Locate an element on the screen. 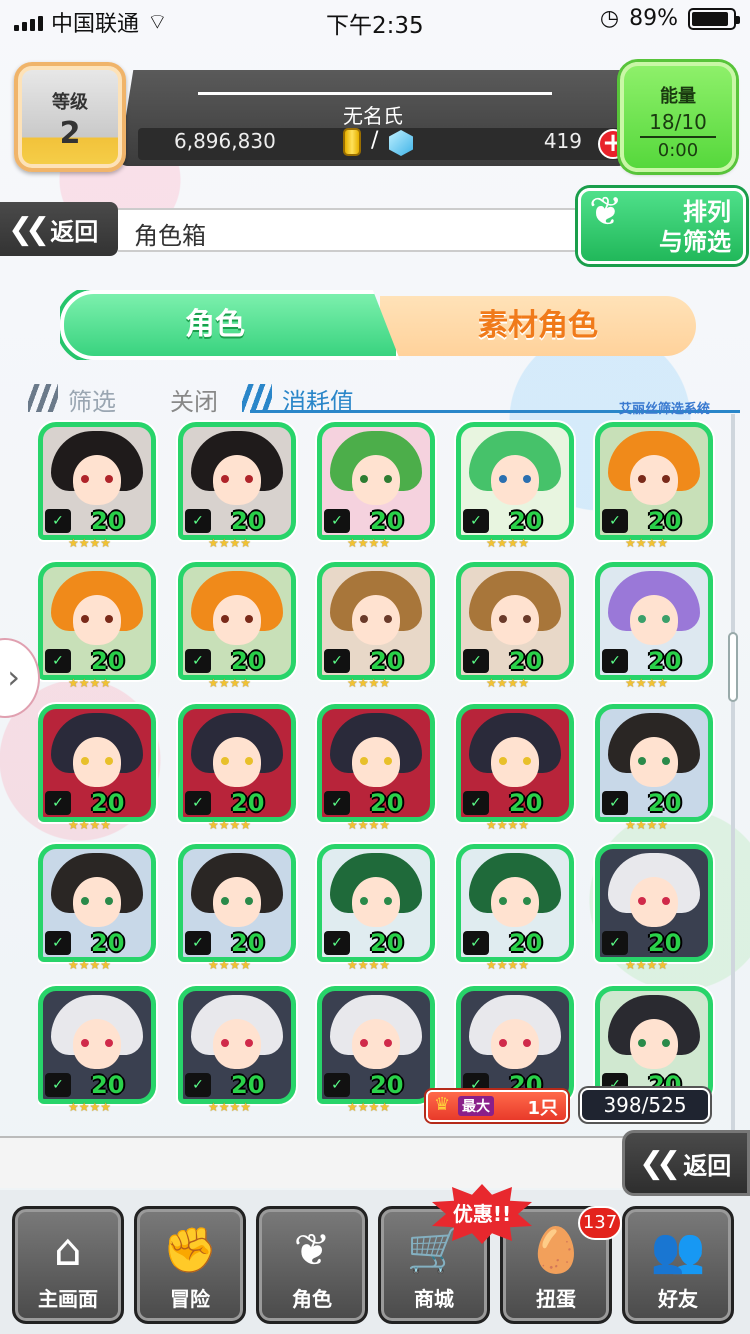 The image size is (750, 1334). sort-filter-button: ❦ 排列 与筛选 is located at coordinates (662, 226).